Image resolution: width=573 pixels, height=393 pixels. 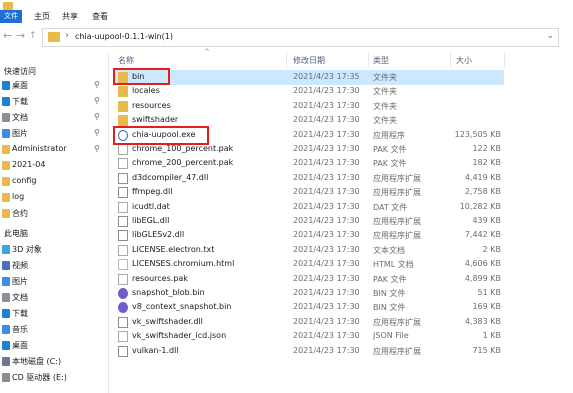 I want to click on address-bar: › chia-uupool-0.1.1-win(1) ⌄, so click(x=300, y=37).